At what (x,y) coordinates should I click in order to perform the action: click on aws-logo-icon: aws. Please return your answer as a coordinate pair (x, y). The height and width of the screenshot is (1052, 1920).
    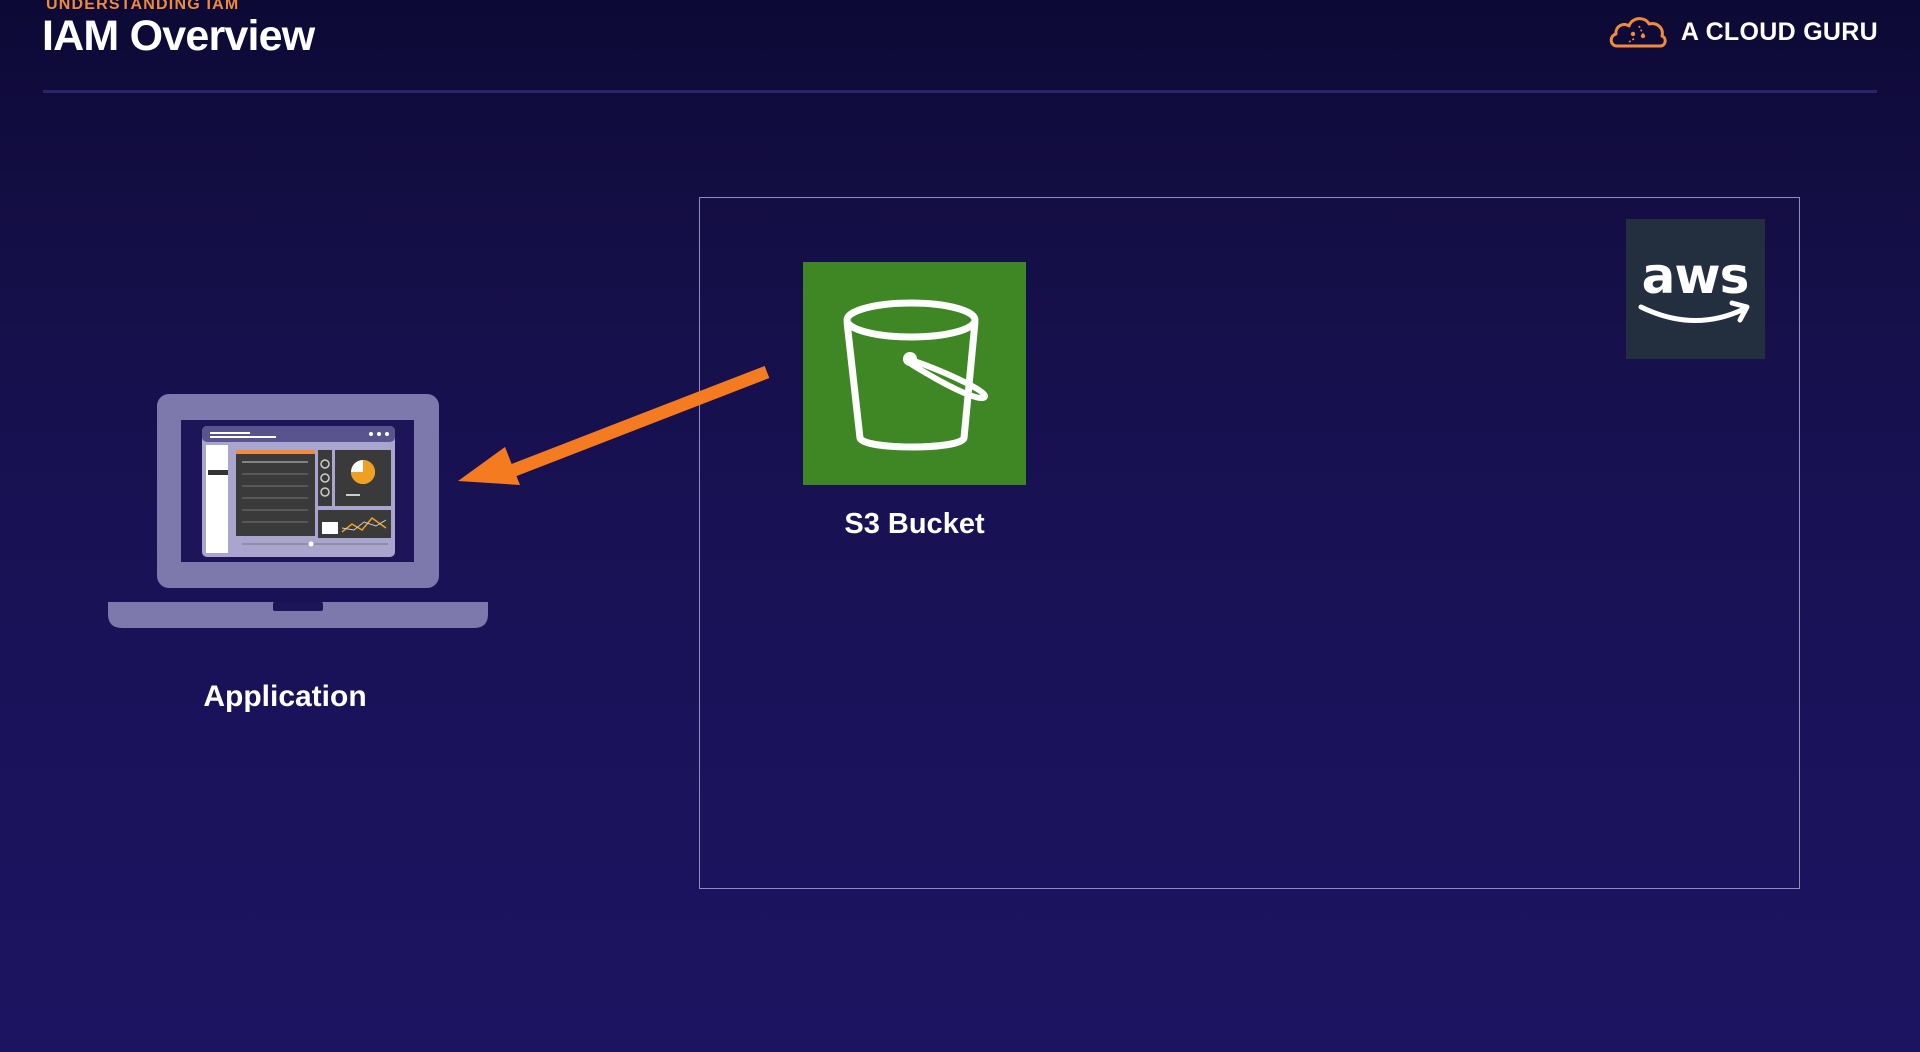
    Looking at the image, I should click on (1695, 289).